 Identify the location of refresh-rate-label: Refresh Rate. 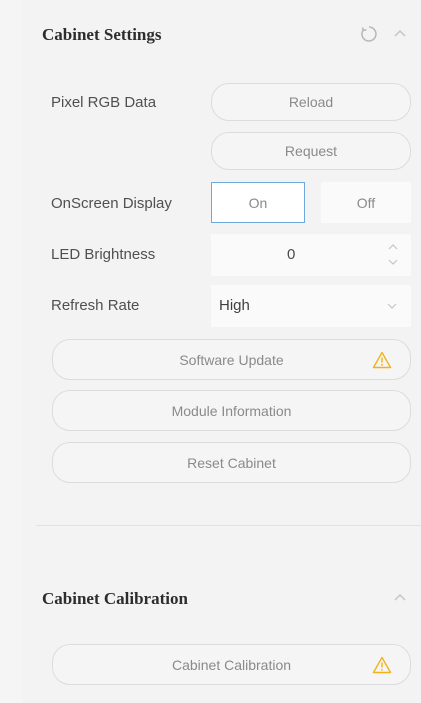
(95, 305).